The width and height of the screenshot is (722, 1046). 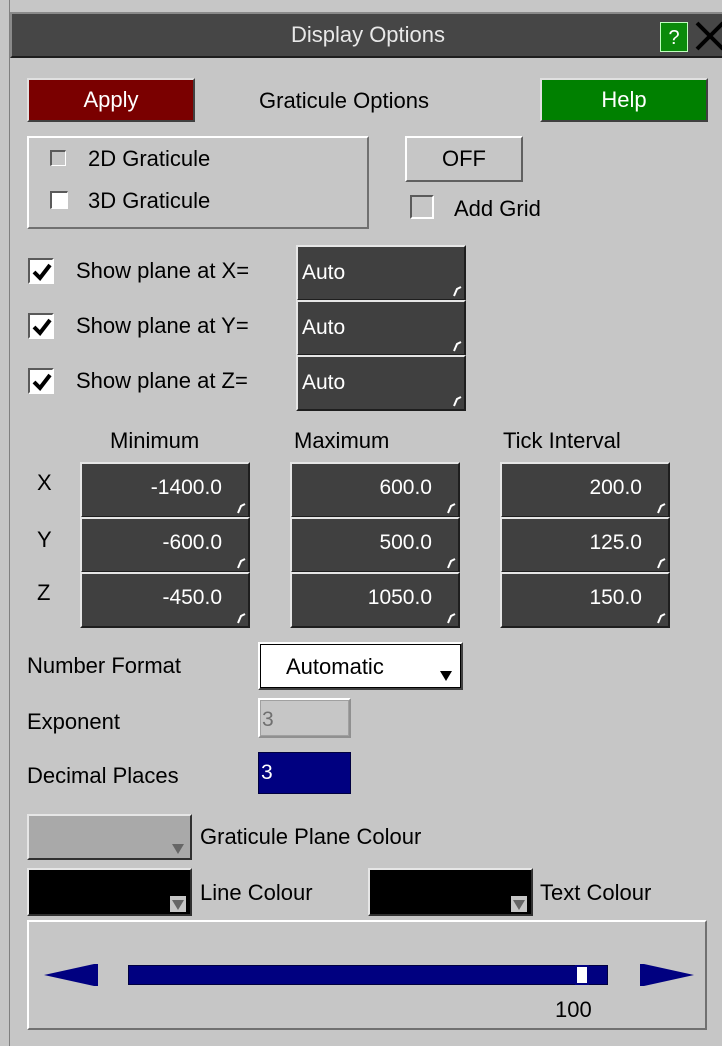 I want to click on z-maximum-field: 1050.0, so click(x=375, y=600).